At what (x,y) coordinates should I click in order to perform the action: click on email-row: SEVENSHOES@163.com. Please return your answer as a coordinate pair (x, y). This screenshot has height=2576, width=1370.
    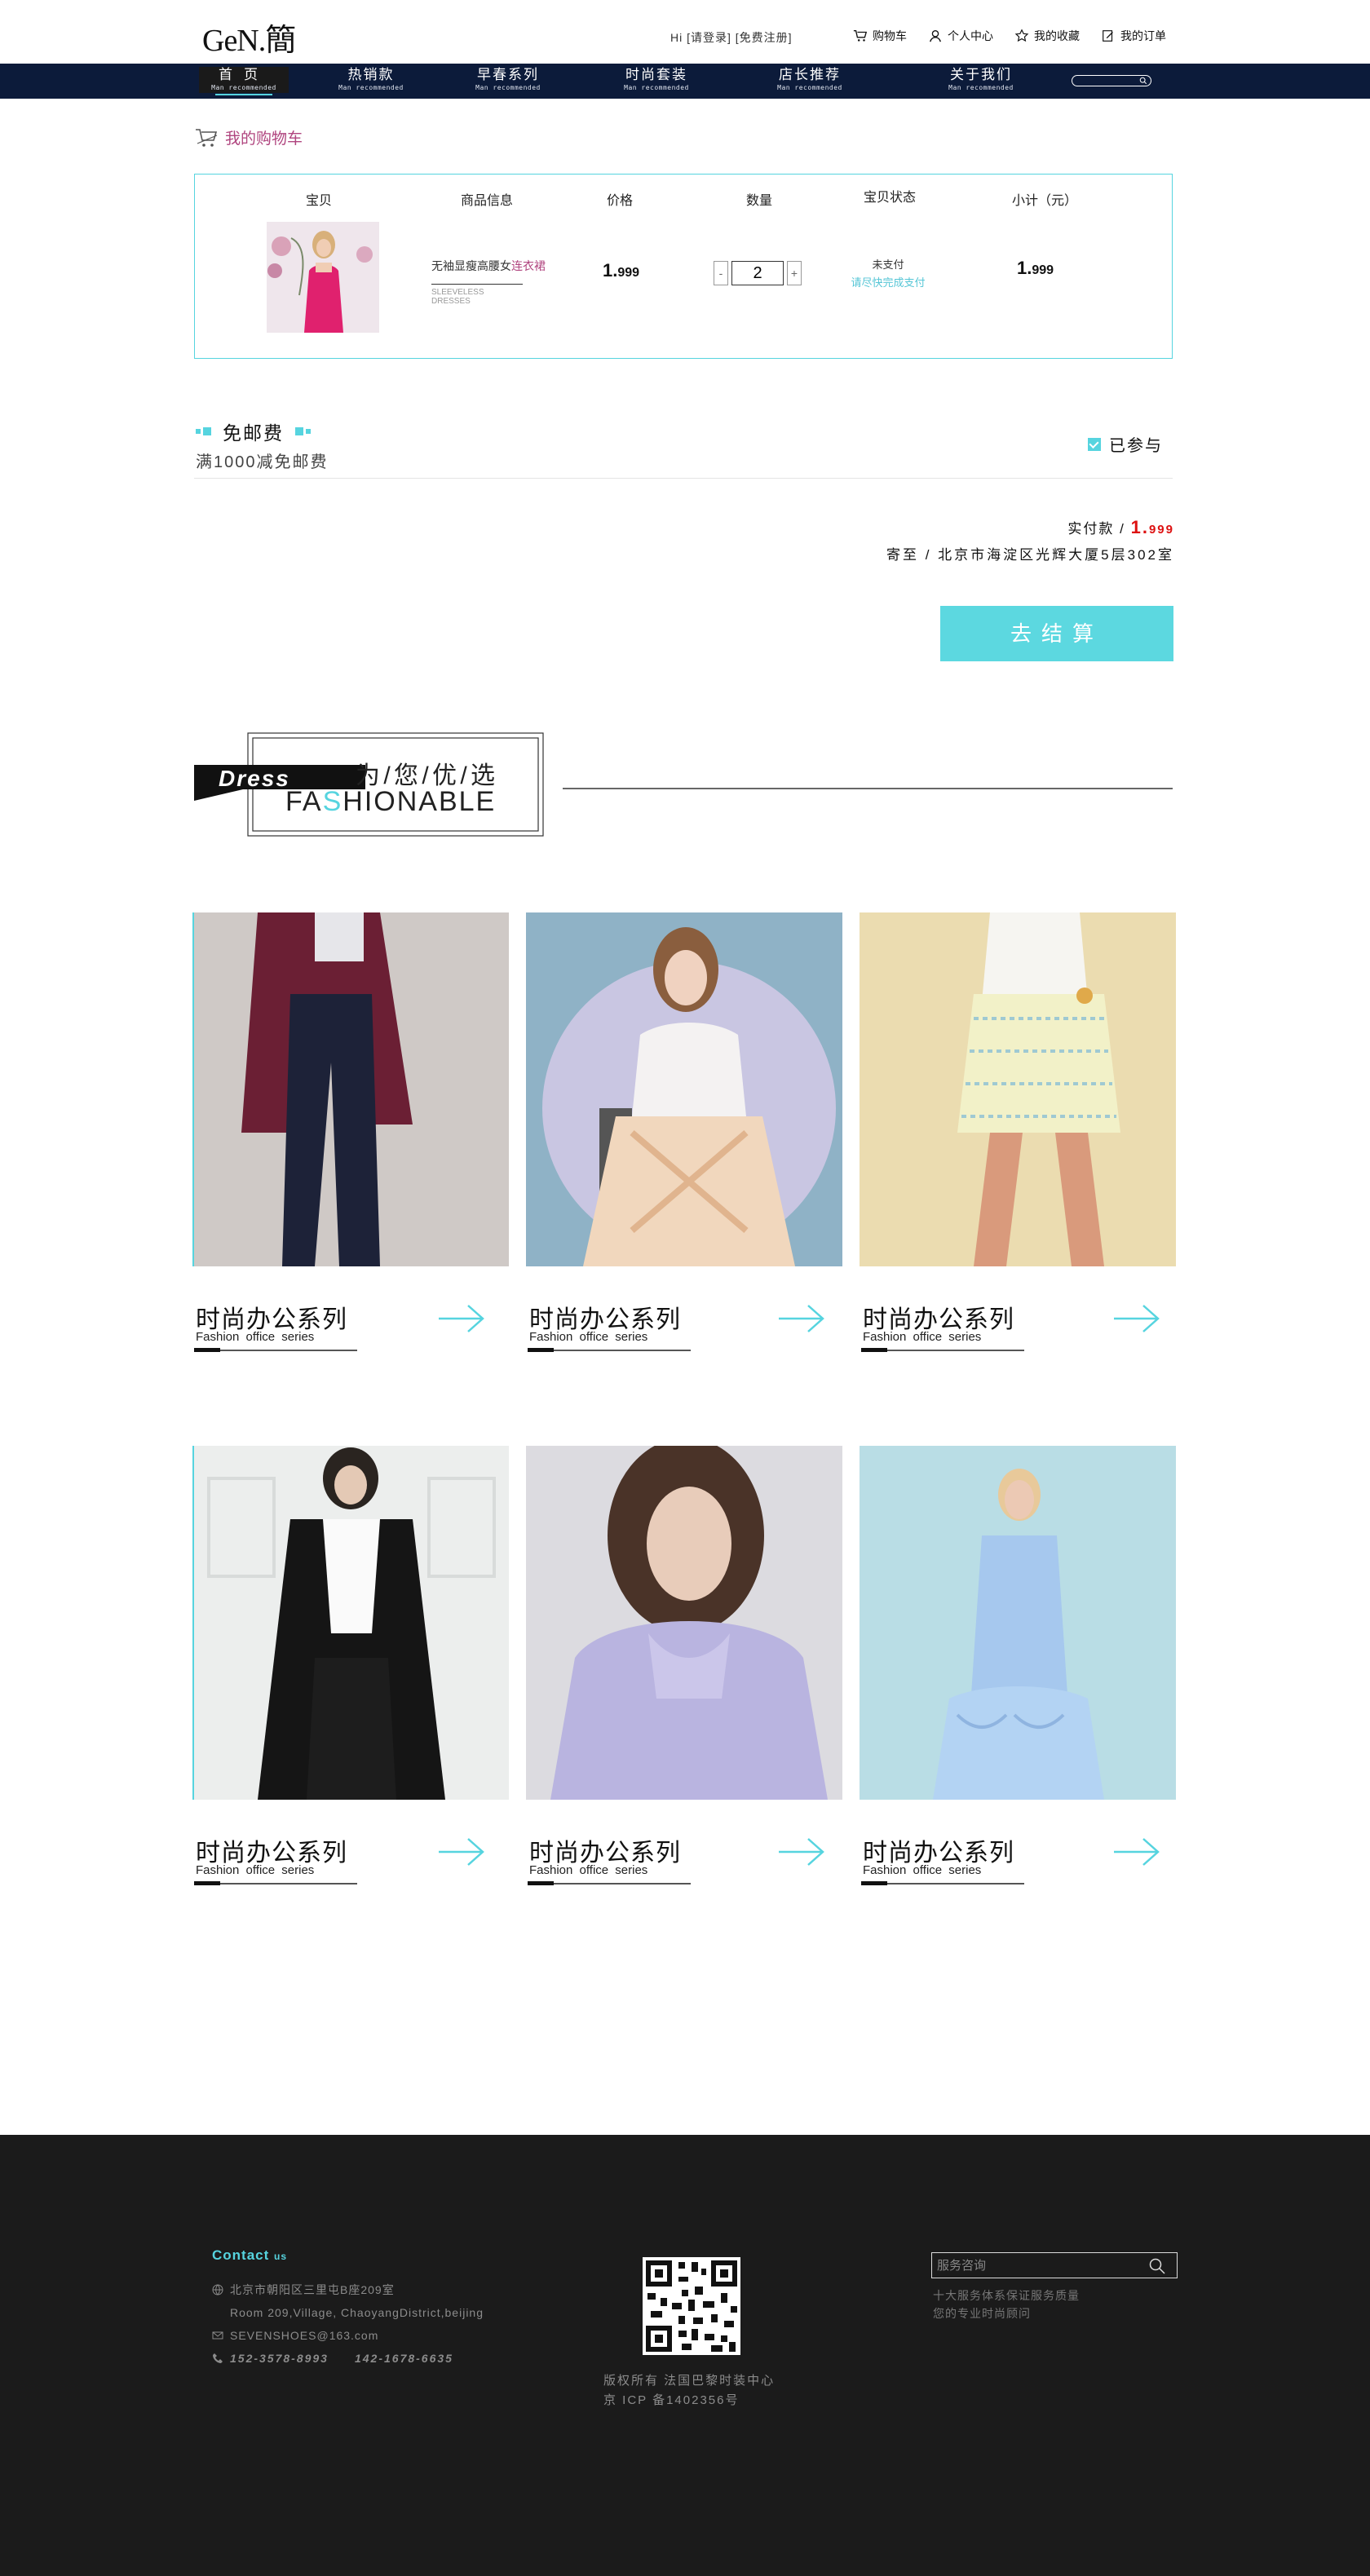
    Looking at the image, I should click on (348, 2335).